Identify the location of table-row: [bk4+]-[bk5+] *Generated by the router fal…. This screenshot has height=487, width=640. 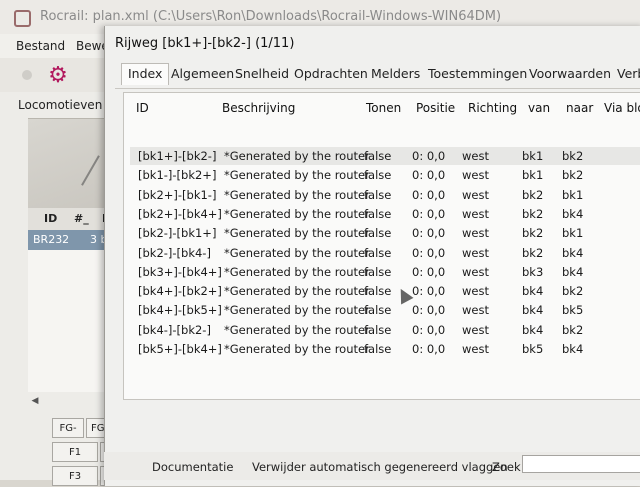
(385, 310).